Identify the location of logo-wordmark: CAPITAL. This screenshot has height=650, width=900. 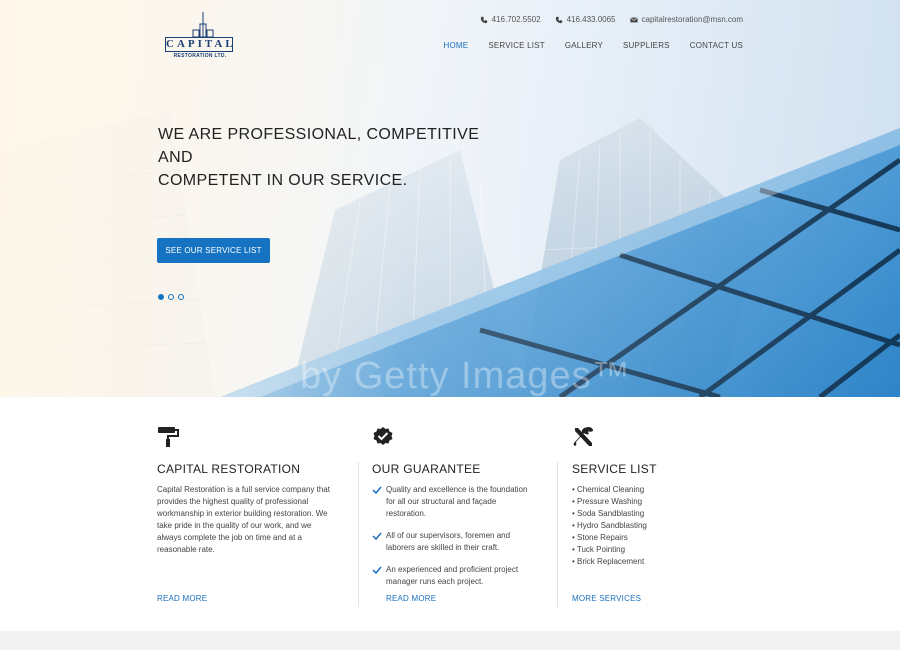
(200, 44).